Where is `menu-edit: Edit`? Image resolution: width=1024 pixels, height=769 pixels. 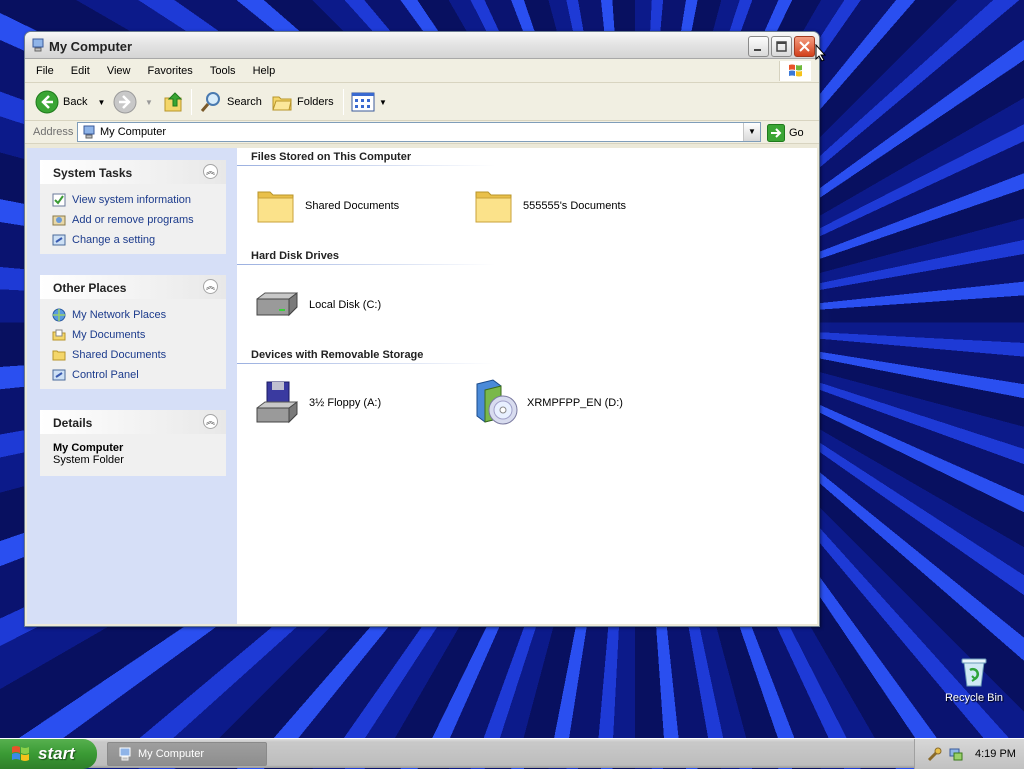 menu-edit: Edit is located at coordinates (80, 68).